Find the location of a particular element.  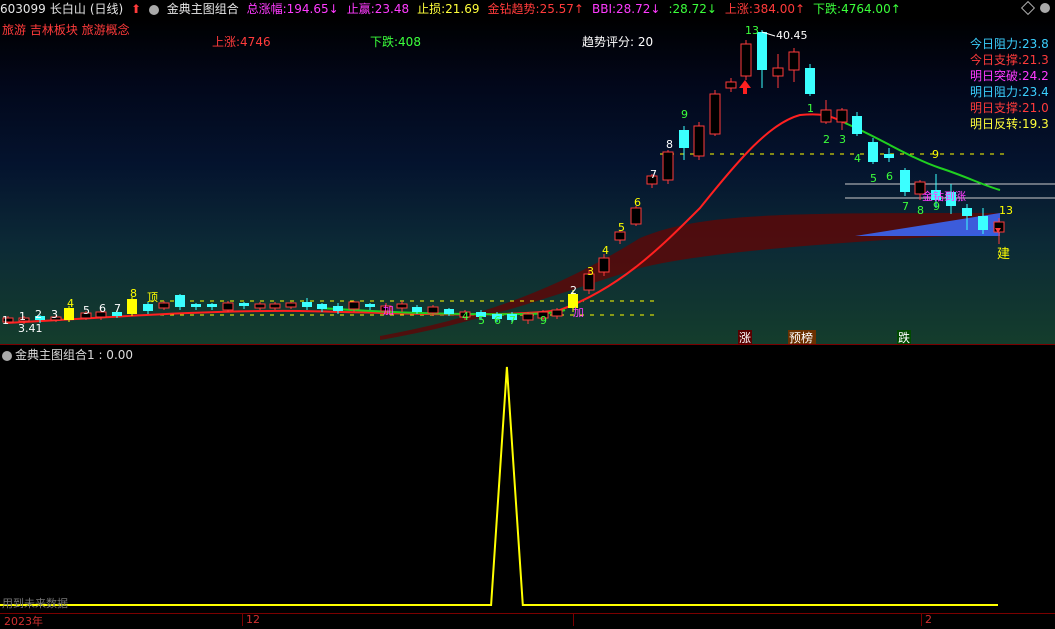

header-metric-label: 下跌: is located at coordinates (827, 9).